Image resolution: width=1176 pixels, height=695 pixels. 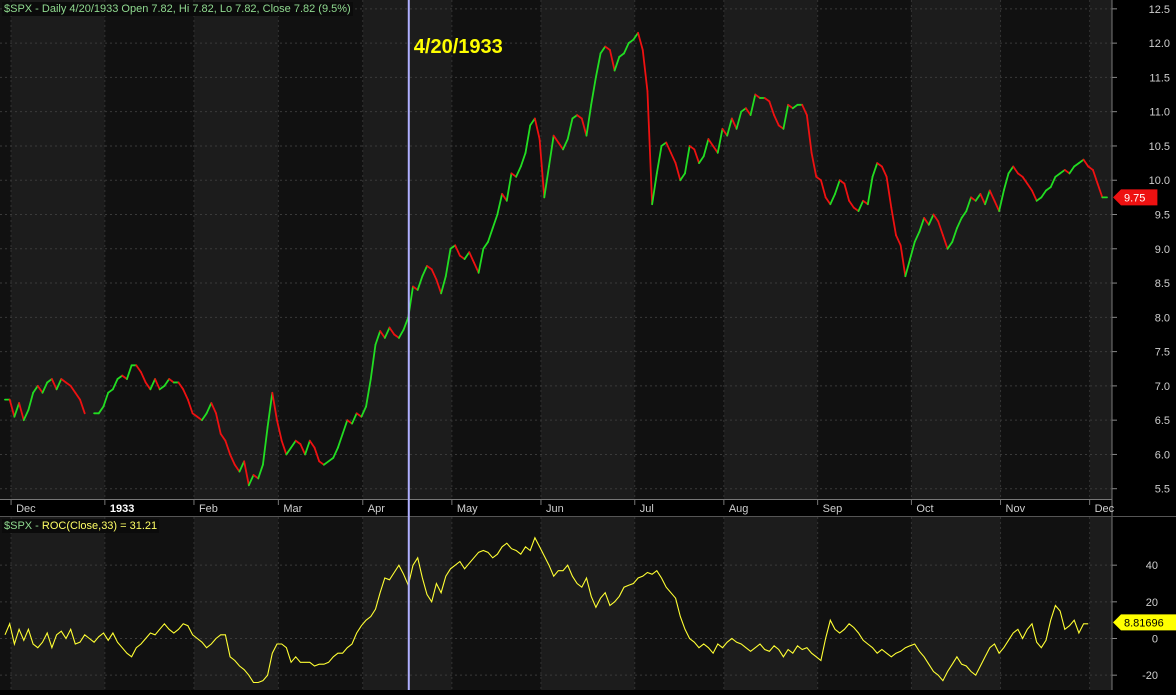 I want to click on roc-tick-label: 20, so click(x=1152, y=603).